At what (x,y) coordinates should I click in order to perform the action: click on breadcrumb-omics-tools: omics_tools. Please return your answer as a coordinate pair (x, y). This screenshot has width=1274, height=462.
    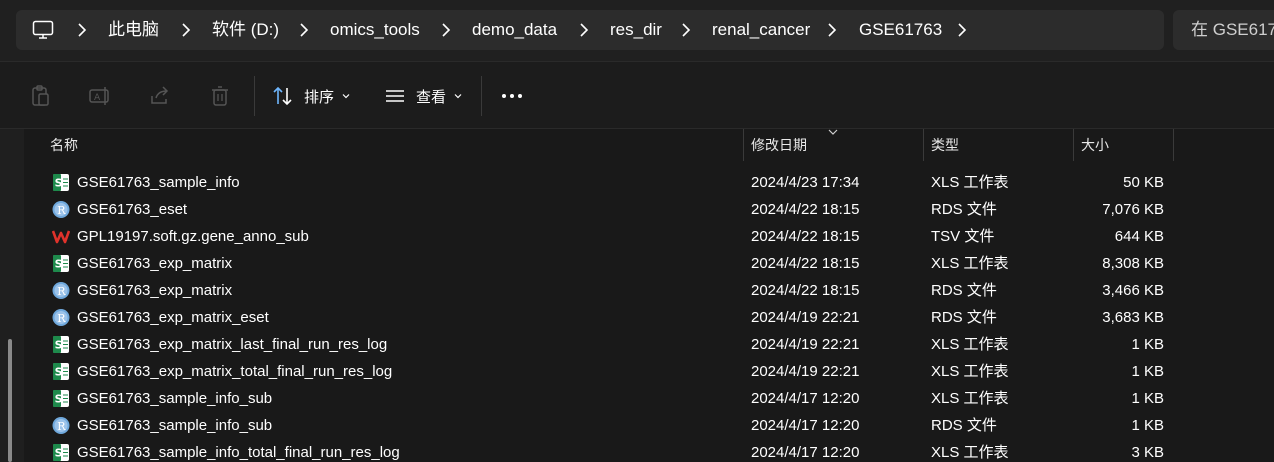
    Looking at the image, I should click on (375, 30).